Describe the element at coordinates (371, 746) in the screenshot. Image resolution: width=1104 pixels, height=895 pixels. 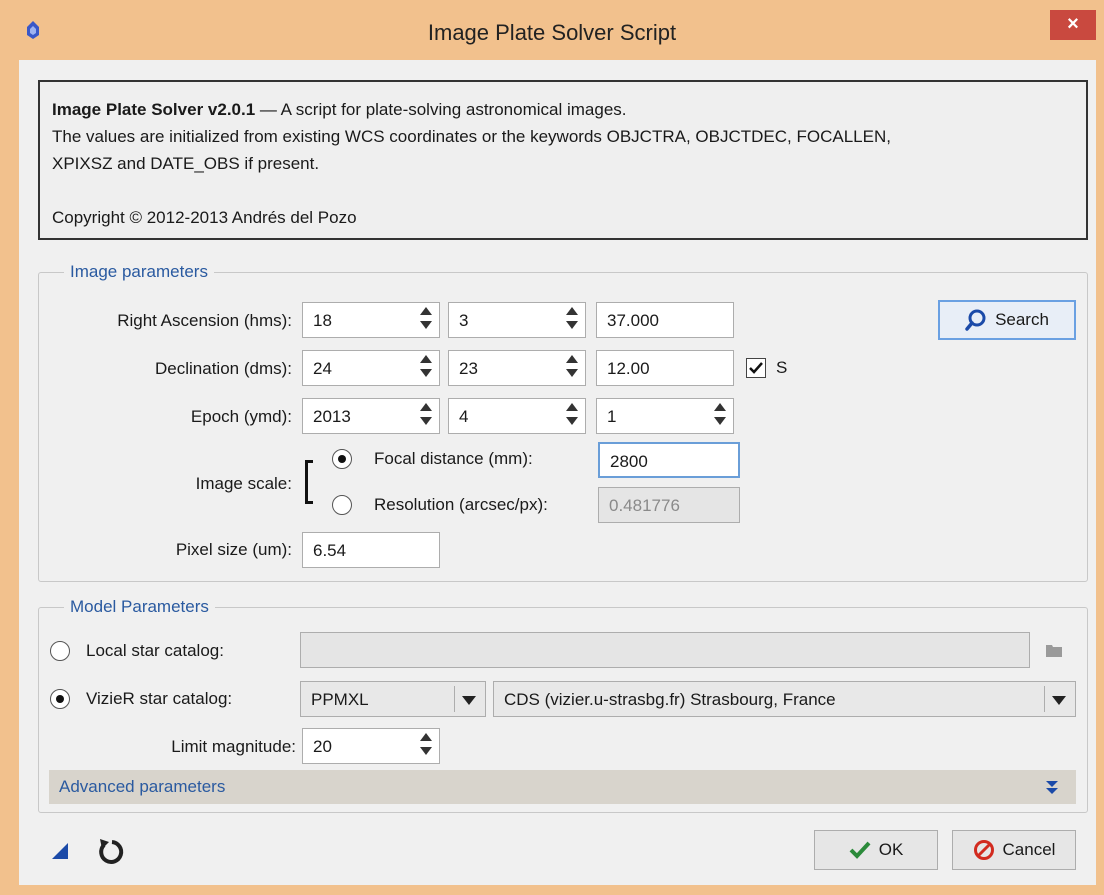
I see `limit-magnitude-spinner: 20` at that location.